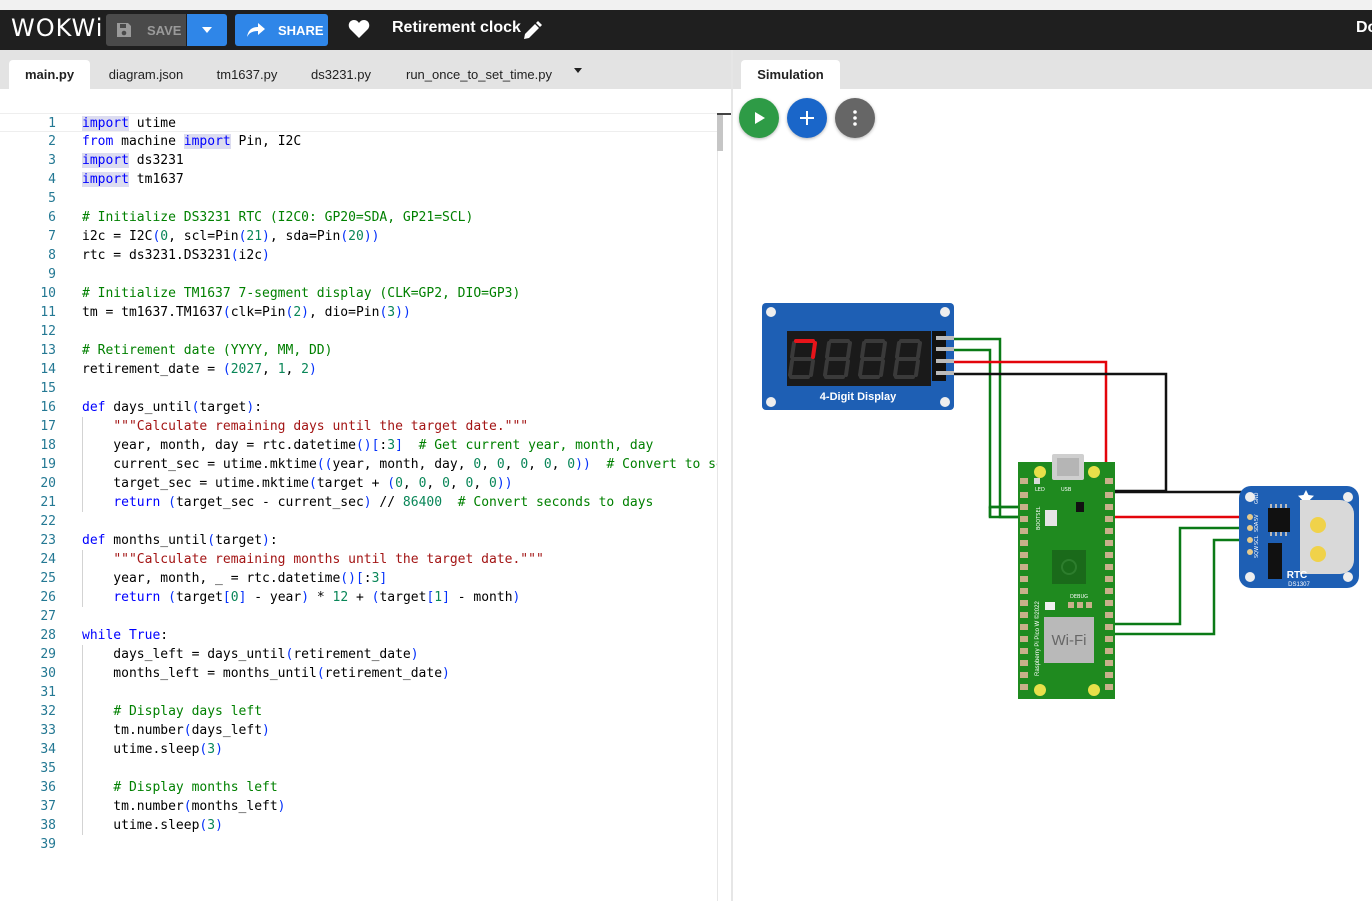 This screenshot has height=901, width=1372. Describe the element at coordinates (358, 331) in the screenshot. I see `code-line: 12` at that location.